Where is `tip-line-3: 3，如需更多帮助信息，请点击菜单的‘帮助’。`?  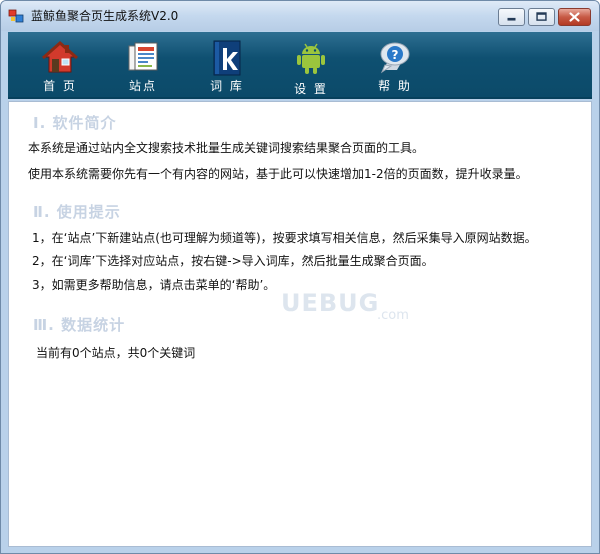 tip-line-3: 3，如需更多帮助信息，请点击菜单的‘帮助’。 is located at coordinates (154, 285).